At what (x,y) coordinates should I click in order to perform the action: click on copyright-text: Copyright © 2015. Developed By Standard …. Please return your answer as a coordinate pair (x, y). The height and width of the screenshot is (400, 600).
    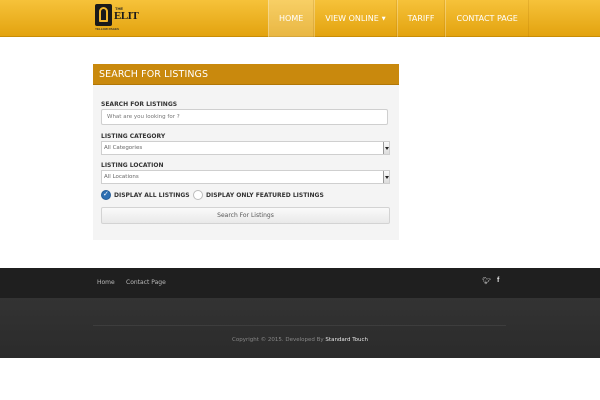
    Looking at the image, I should click on (300, 340).